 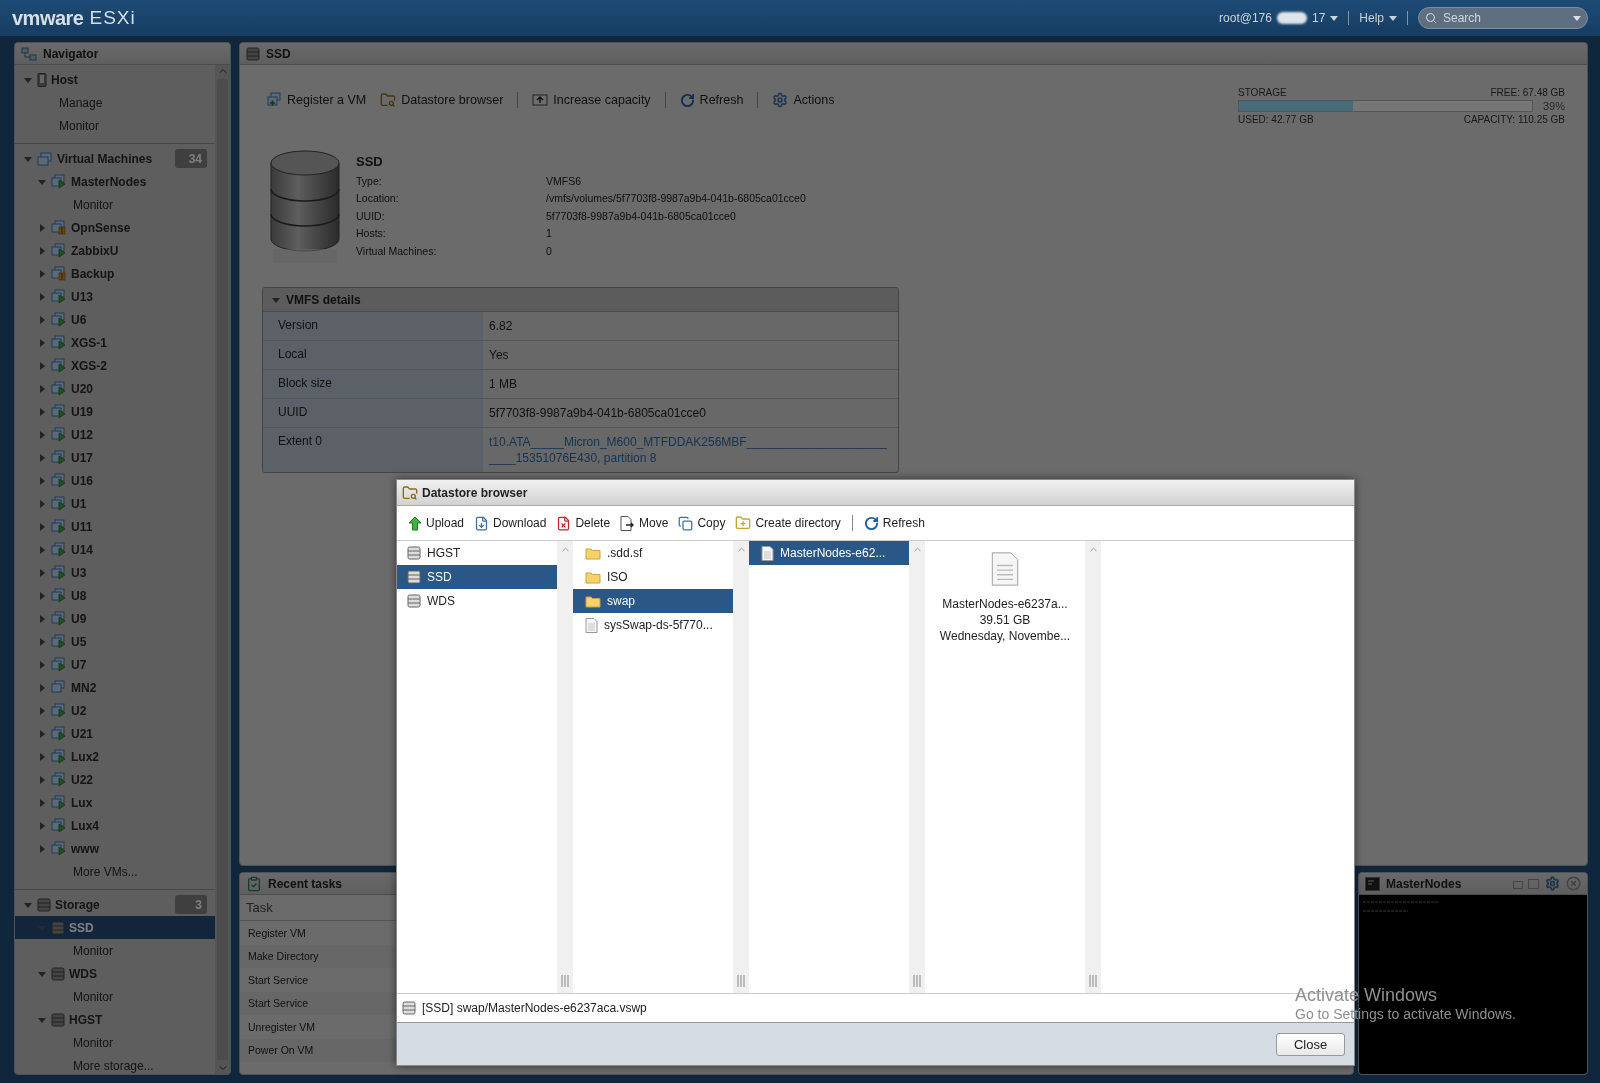 What do you see at coordinates (653, 601) in the screenshot?
I see `browser-item: swap` at bounding box center [653, 601].